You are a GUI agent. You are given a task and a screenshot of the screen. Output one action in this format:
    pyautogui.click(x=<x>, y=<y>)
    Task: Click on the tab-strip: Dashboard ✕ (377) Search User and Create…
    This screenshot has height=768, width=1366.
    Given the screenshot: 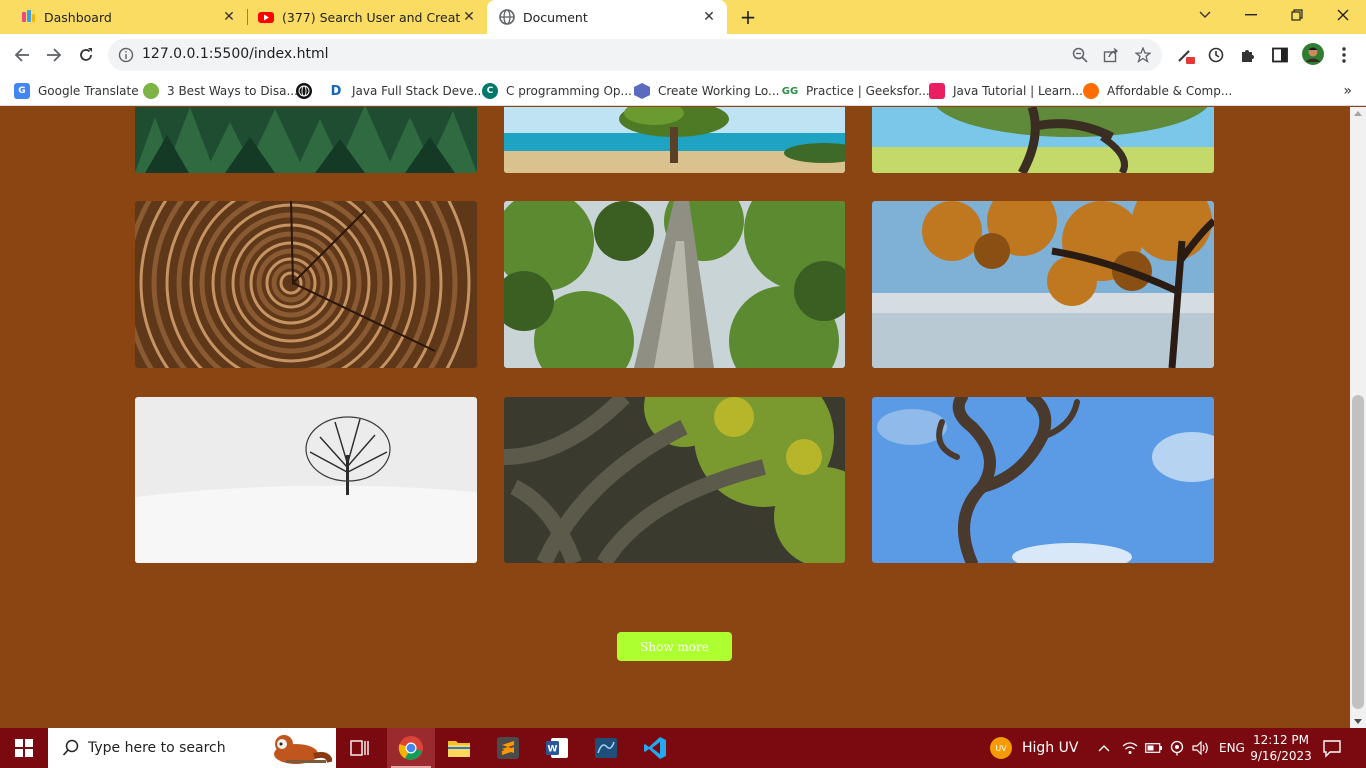 What is the action you would take?
    pyautogui.click(x=683, y=17)
    